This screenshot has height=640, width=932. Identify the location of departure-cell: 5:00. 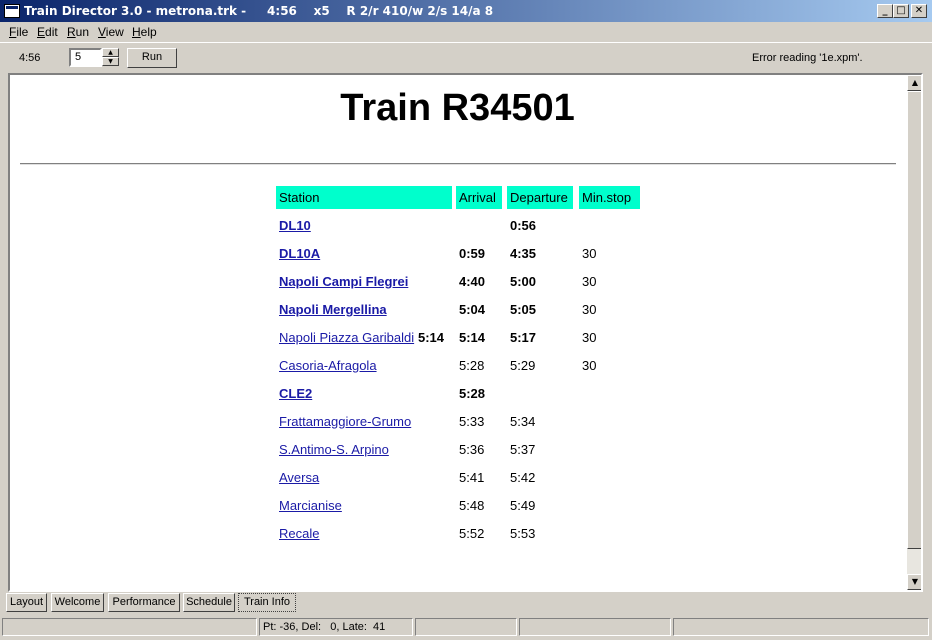
(523, 281).